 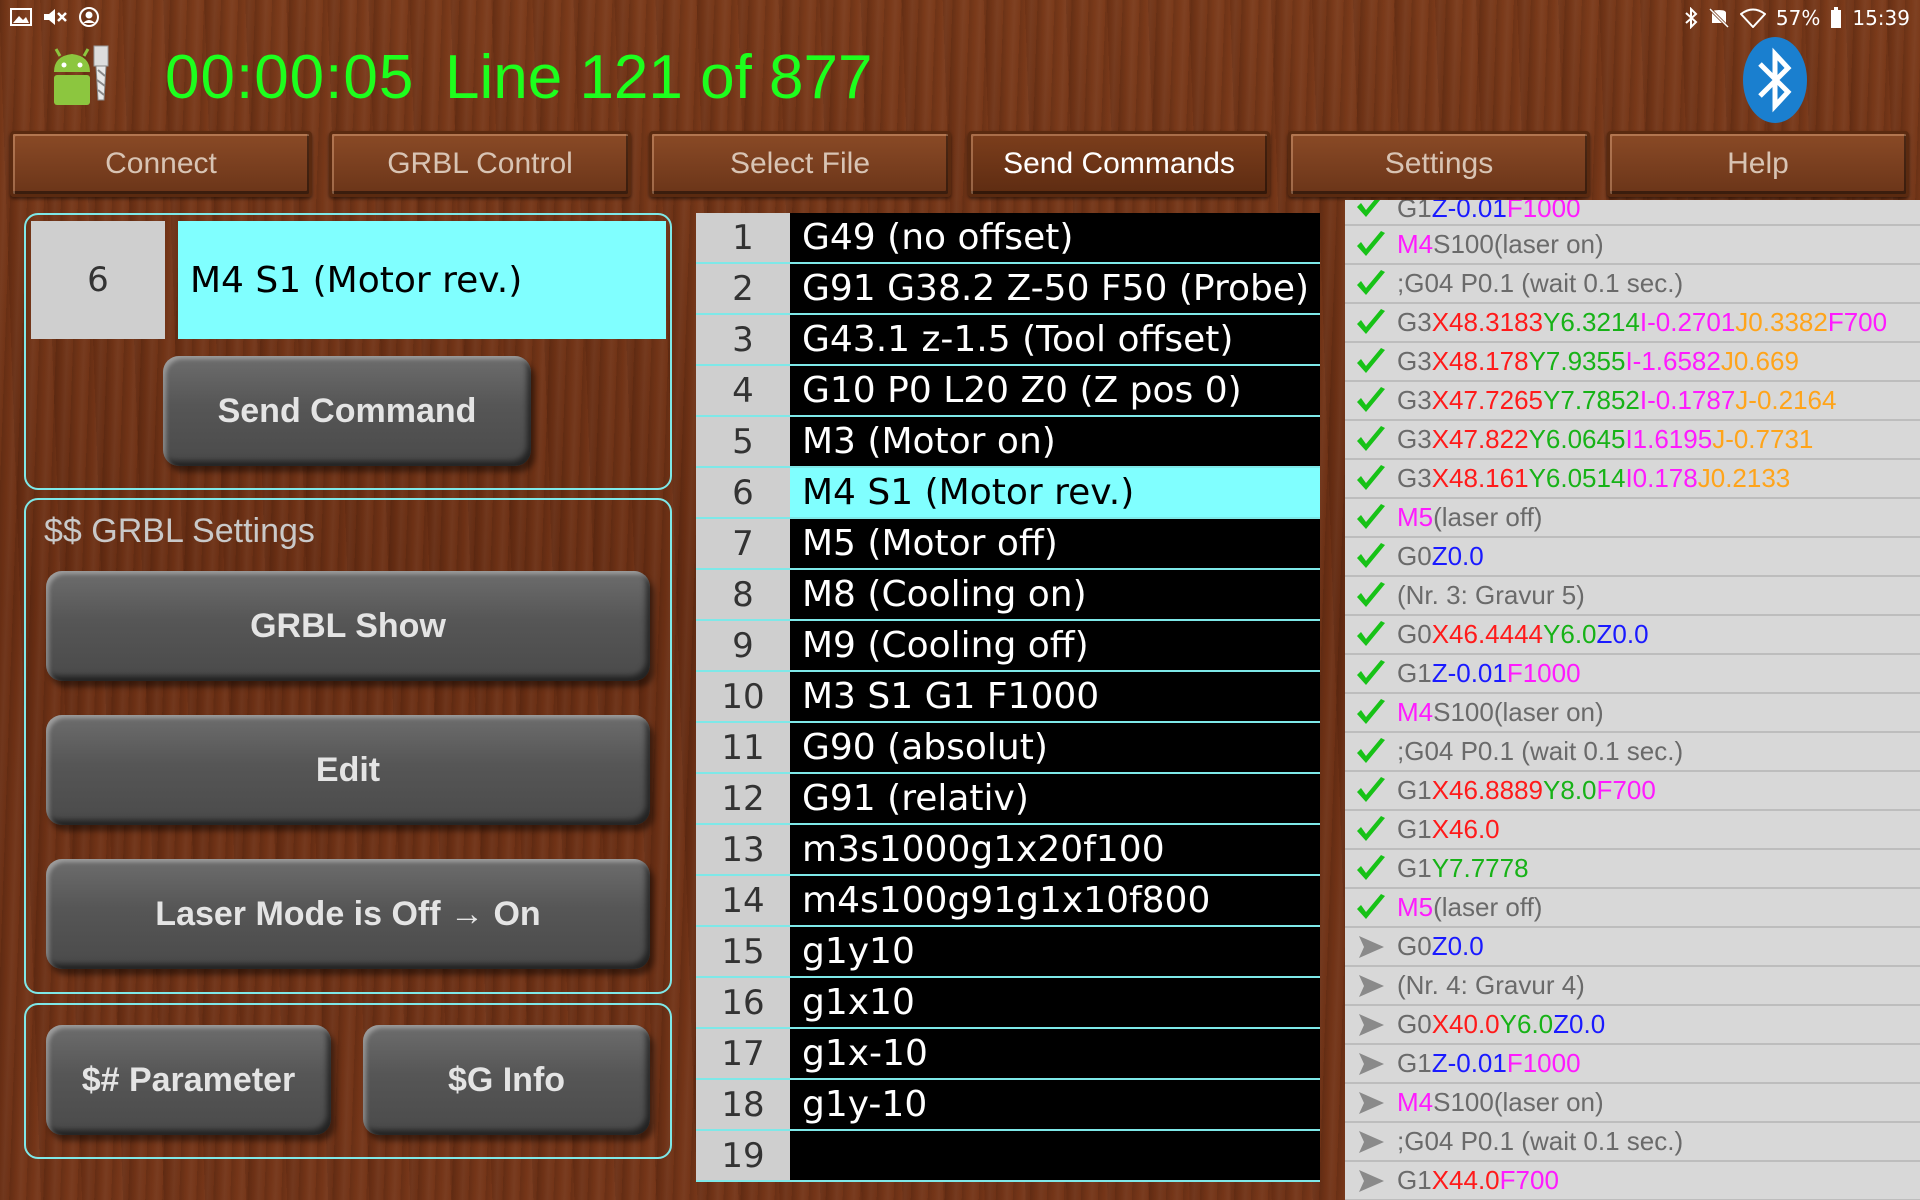 What do you see at coordinates (1632, 362) in the screenshot?
I see `gcode-line: G3 X48.178 Y7.9355 I-1.6582 J0.669` at bounding box center [1632, 362].